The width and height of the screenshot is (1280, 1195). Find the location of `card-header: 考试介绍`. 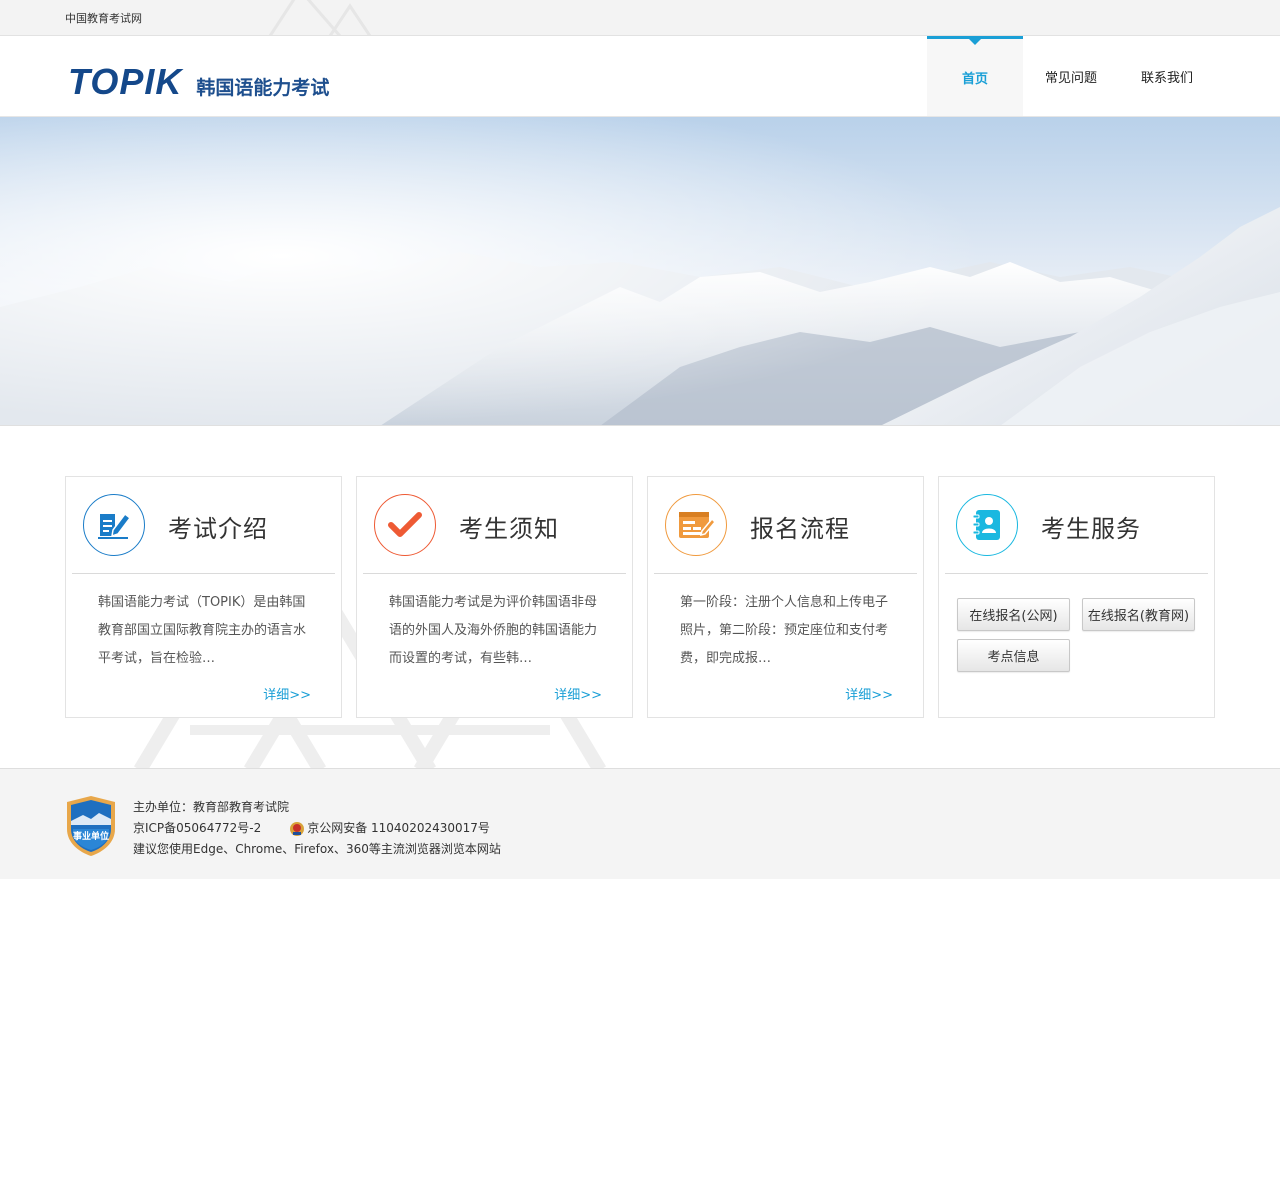

card-header: 考试介绍 is located at coordinates (203, 525).